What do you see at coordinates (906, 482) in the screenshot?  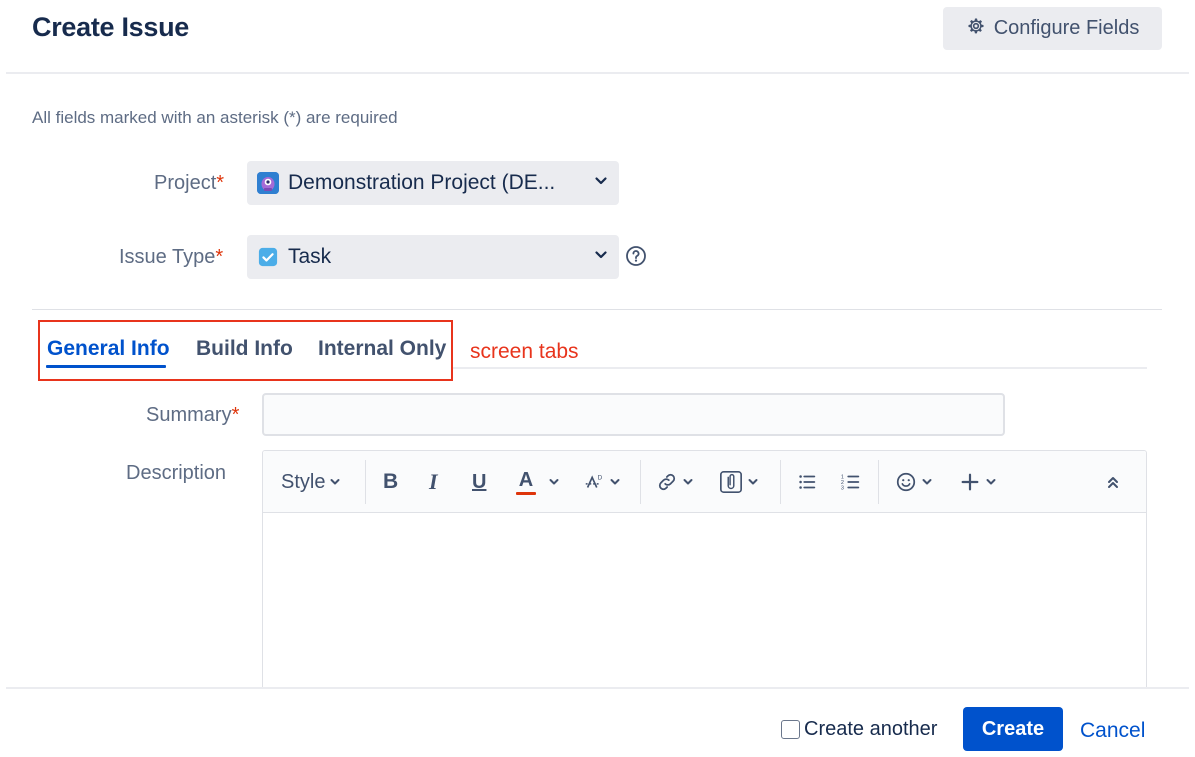 I see `smiley-icon` at bounding box center [906, 482].